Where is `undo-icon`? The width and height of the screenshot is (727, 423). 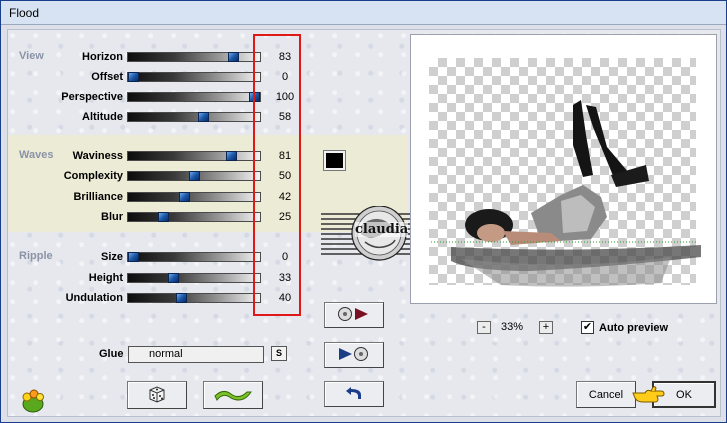 undo-icon is located at coordinates (354, 394).